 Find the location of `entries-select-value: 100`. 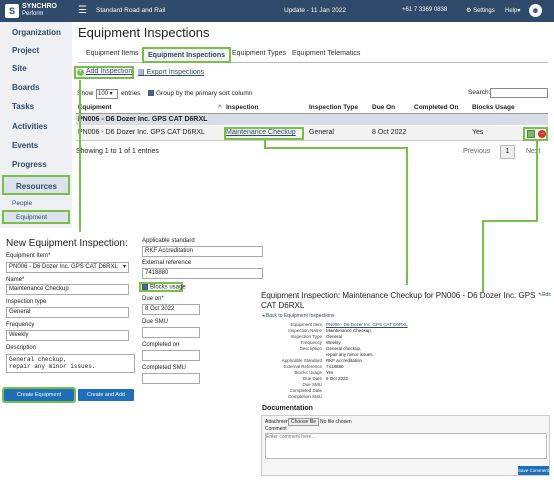

entries-select-value: 100 is located at coordinates (103, 94).